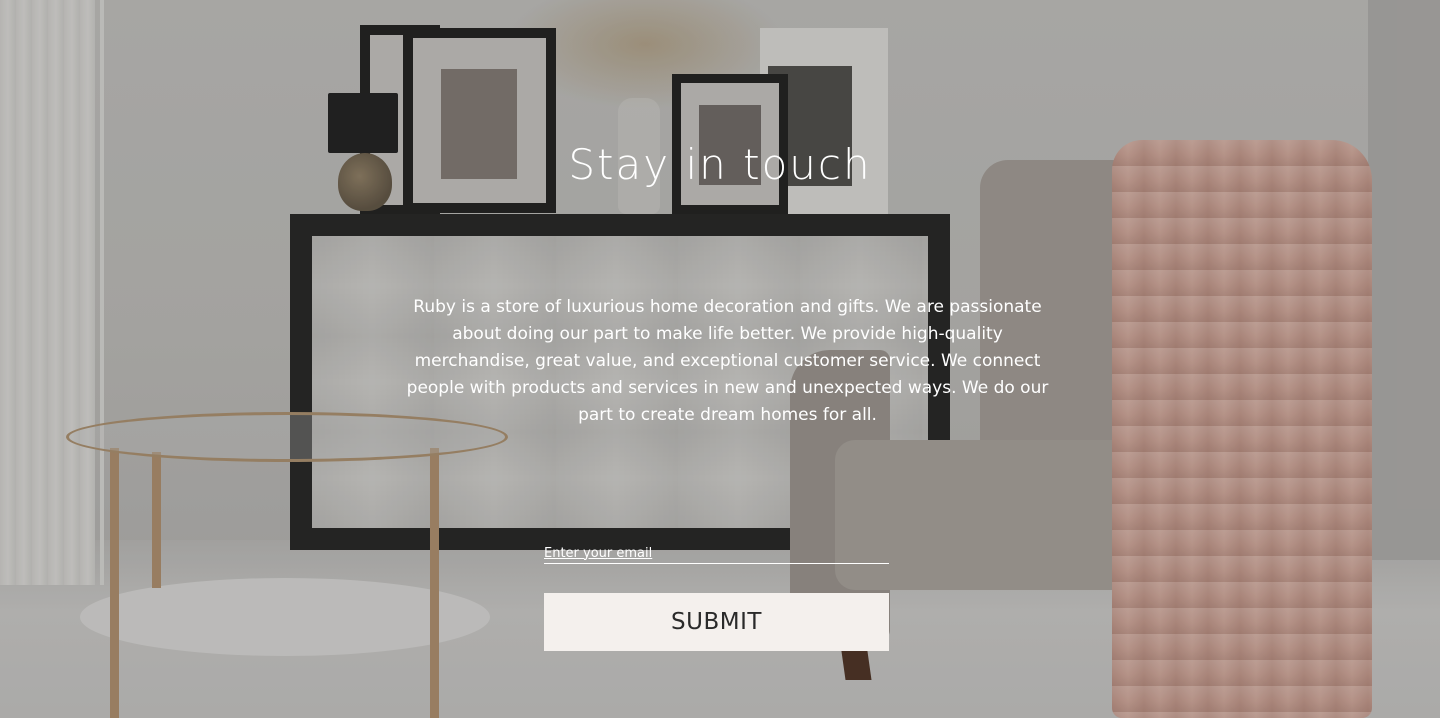 The image size is (1440, 718). What do you see at coordinates (716, 554) in the screenshot?
I see `email-field` at bounding box center [716, 554].